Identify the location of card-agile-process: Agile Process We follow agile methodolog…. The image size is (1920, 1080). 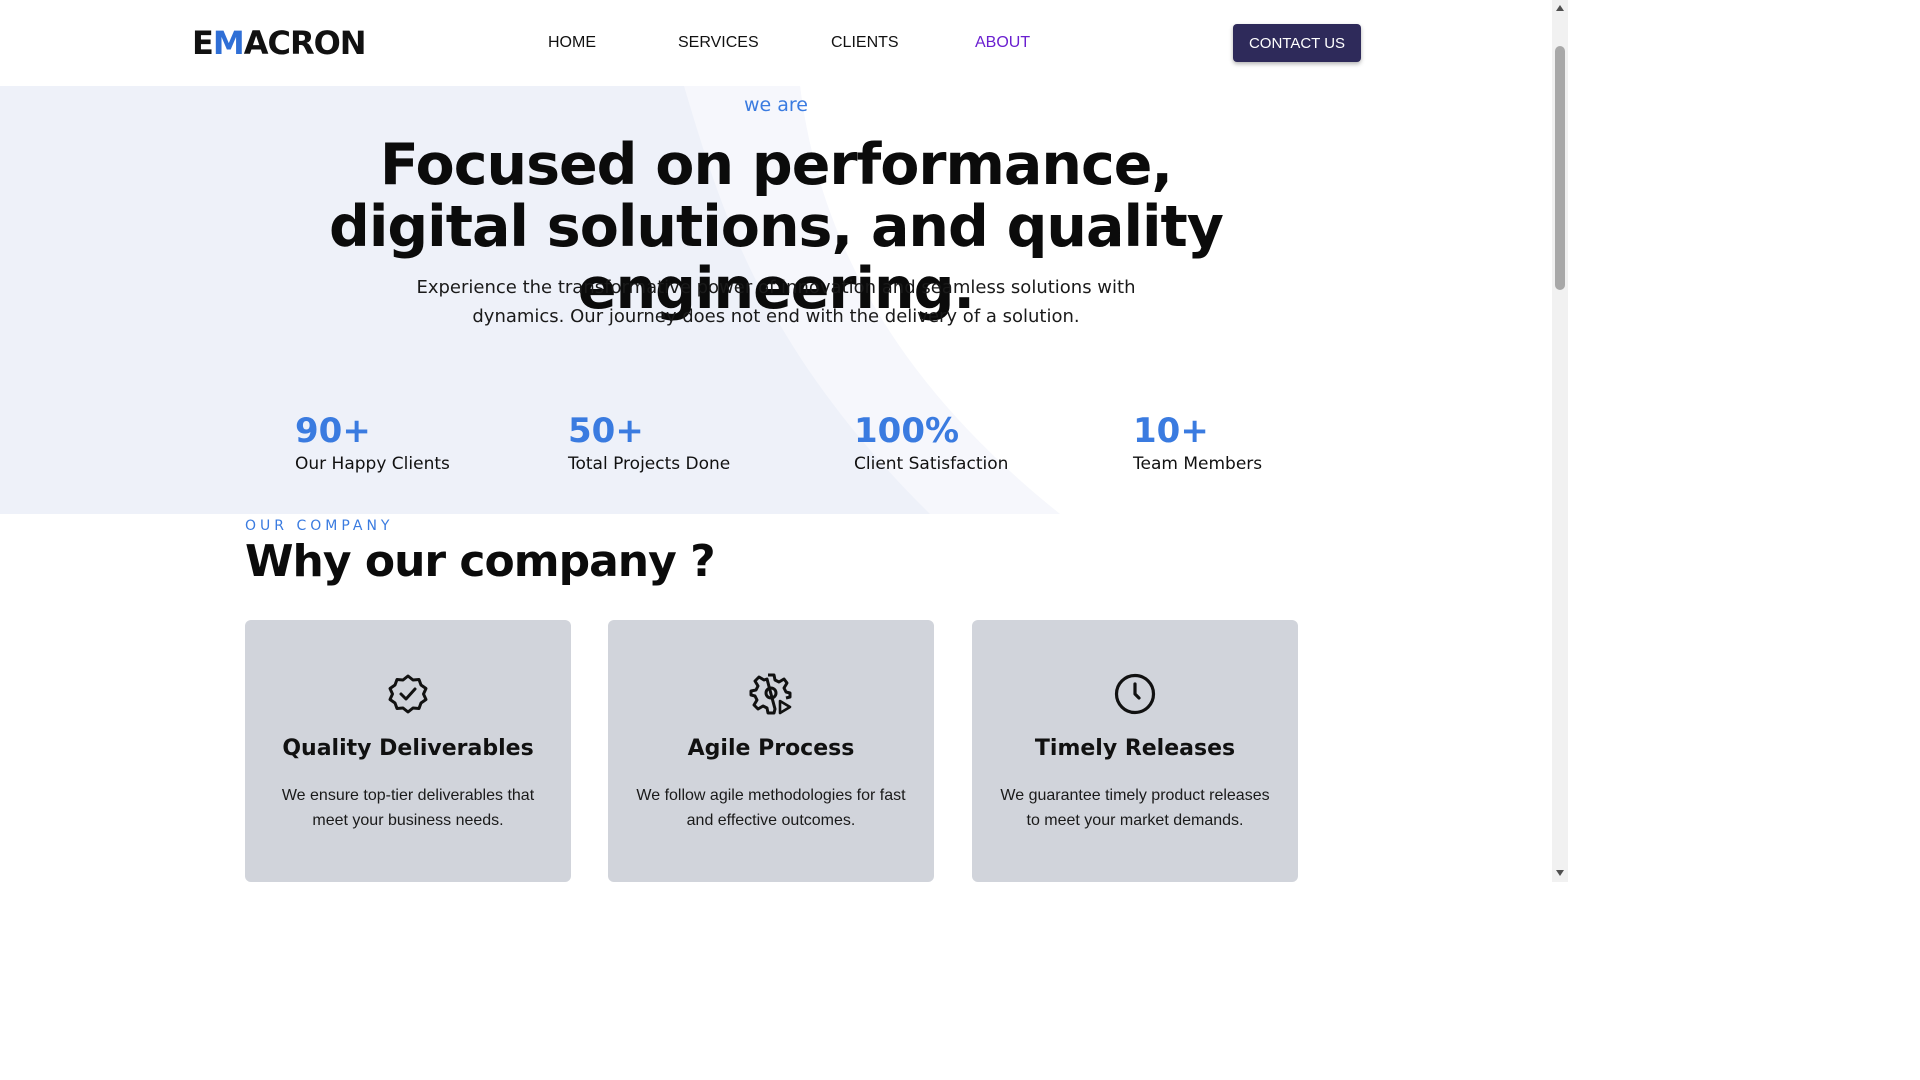
(771, 751).